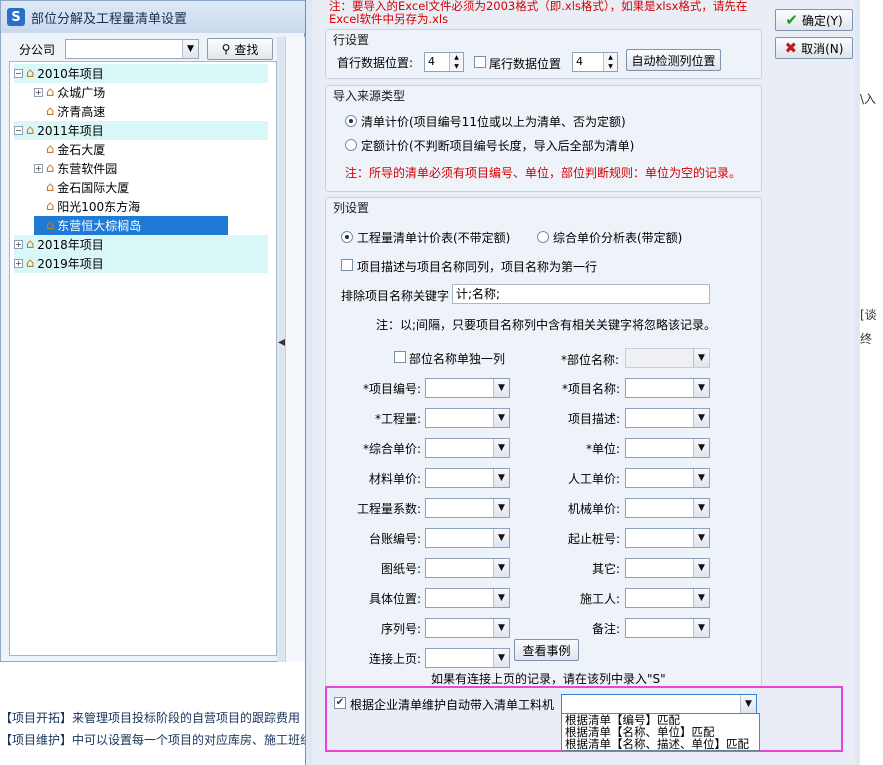  Describe the element at coordinates (226, 49) in the screenshot. I see `binoculars-icon: ⚲` at that location.